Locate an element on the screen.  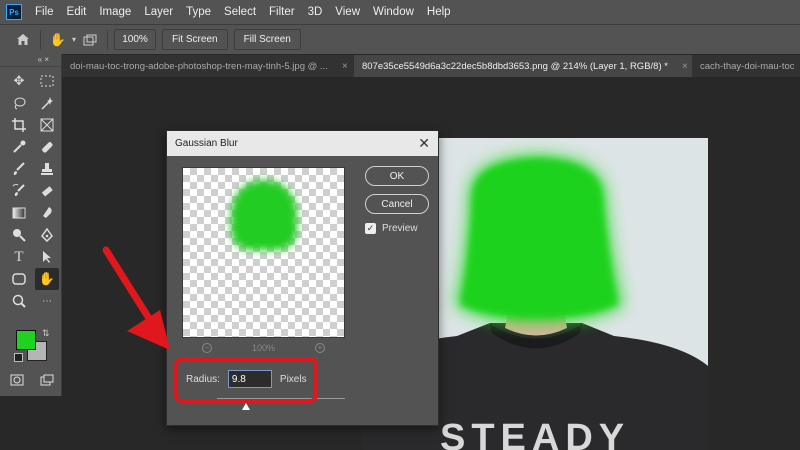
foreground-color-swatch is located at coordinates (26, 340).